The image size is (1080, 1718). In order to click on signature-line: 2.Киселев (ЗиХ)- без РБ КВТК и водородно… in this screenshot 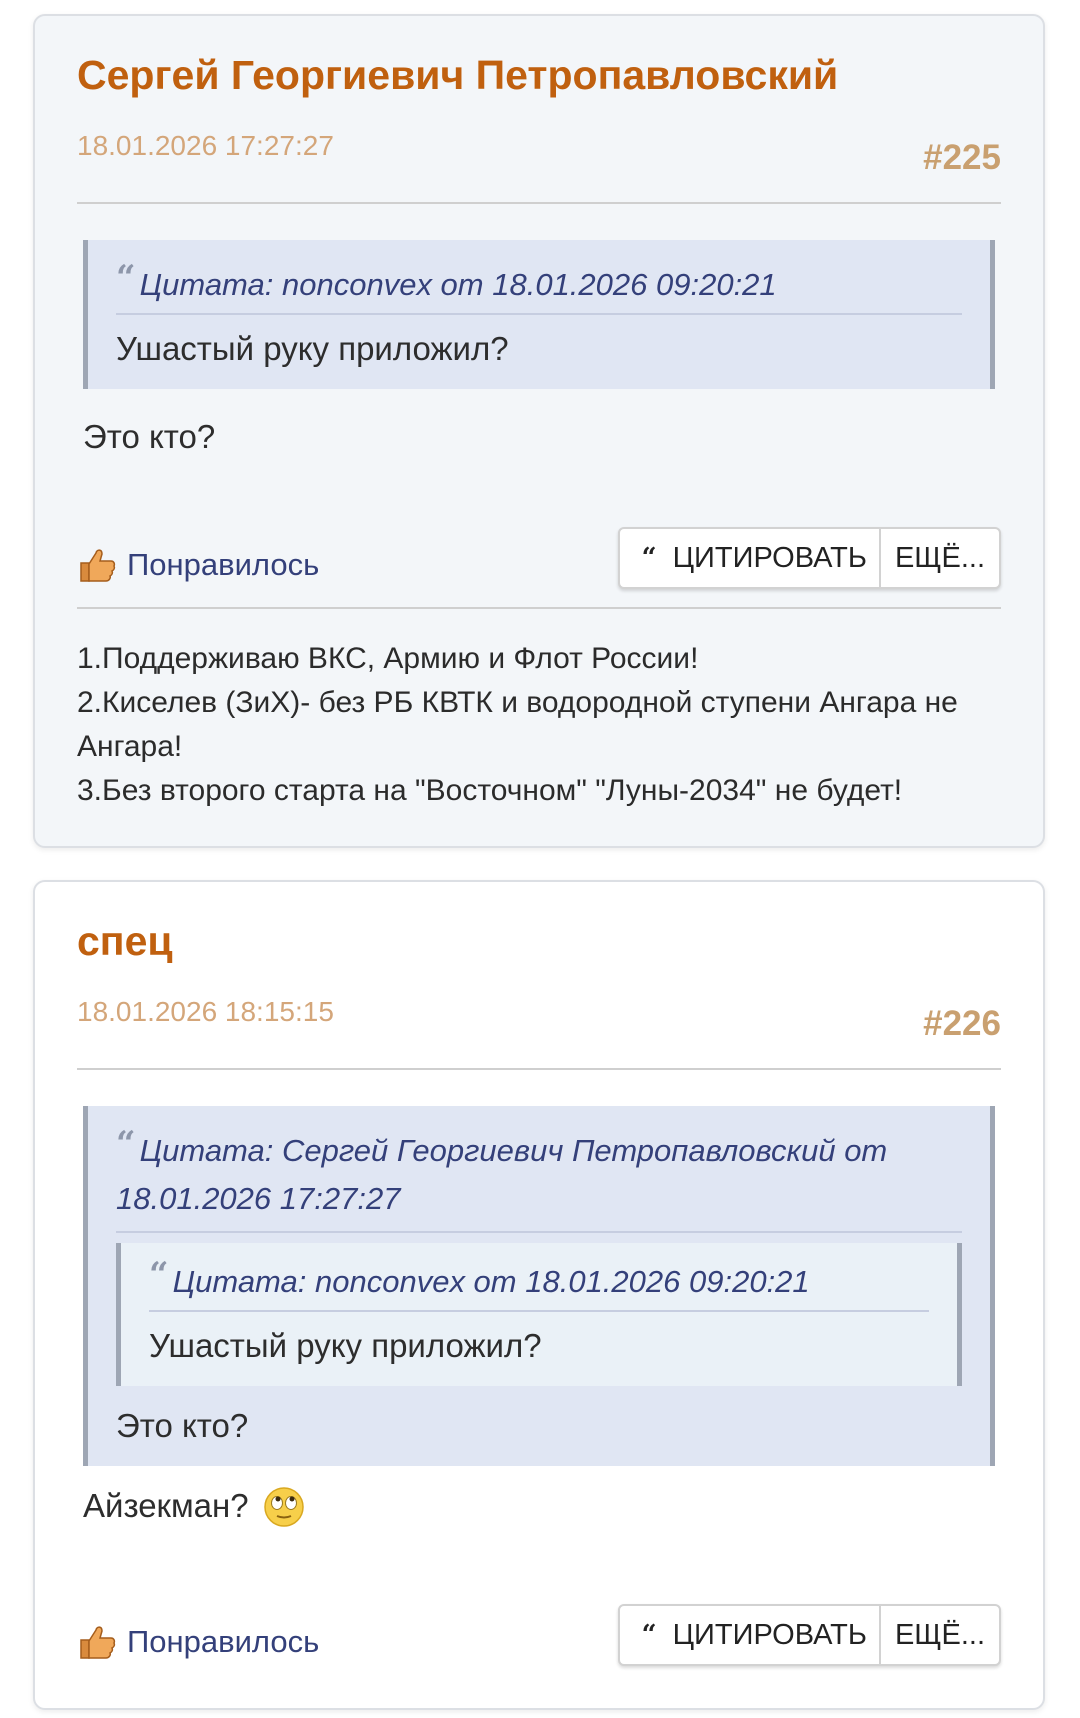, I will do `click(517, 702)`.